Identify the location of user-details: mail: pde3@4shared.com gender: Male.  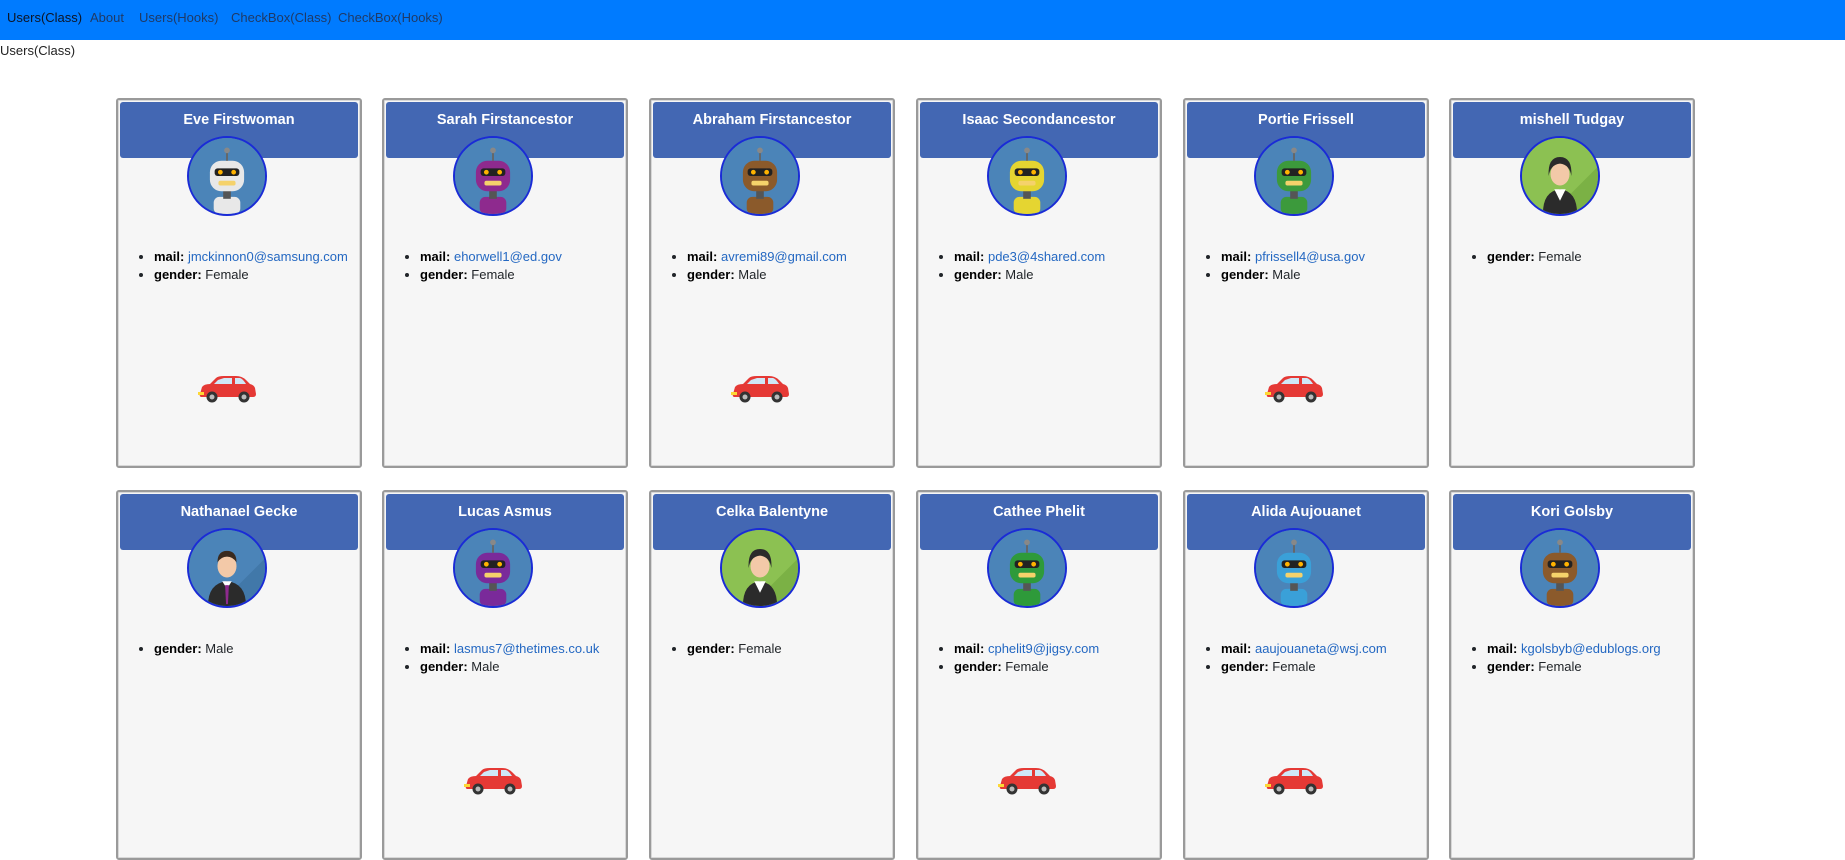
(1020, 266).